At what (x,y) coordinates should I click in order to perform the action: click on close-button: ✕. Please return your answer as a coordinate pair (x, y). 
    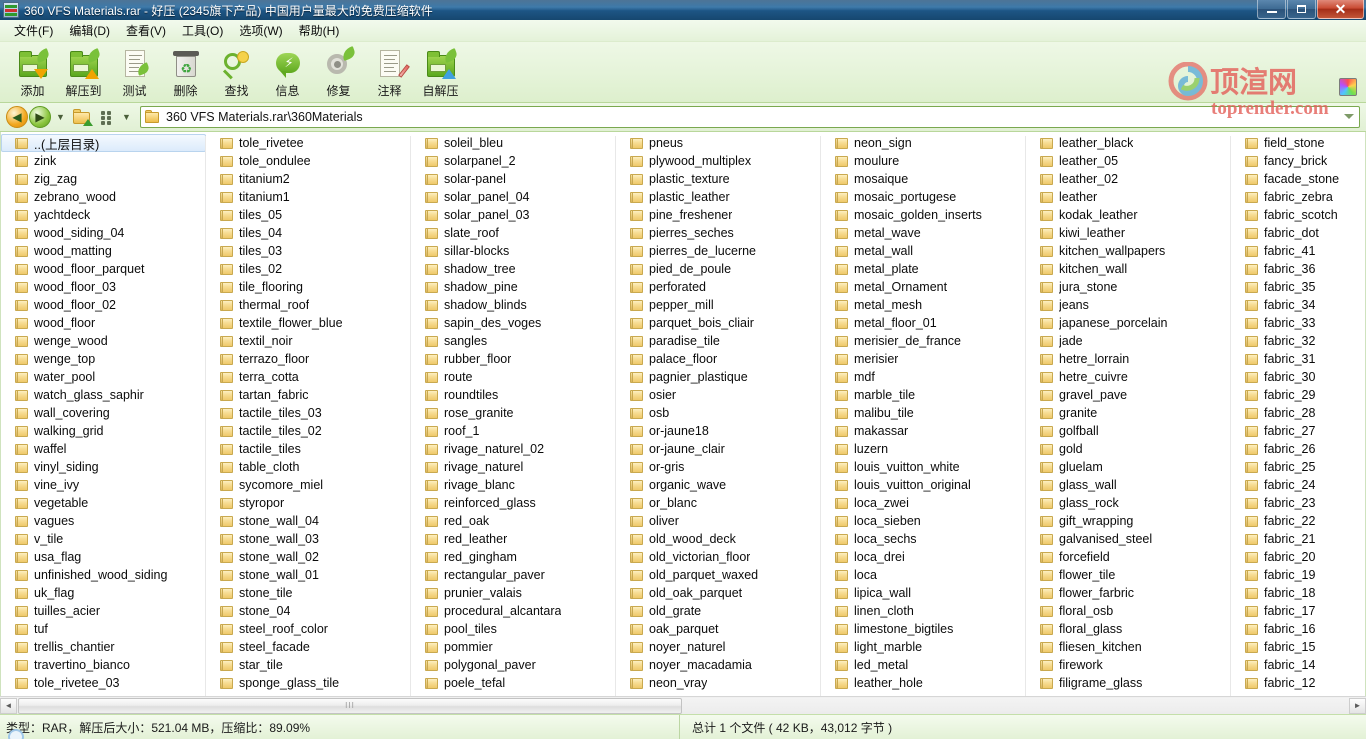
    Looking at the image, I should click on (1340, 9).